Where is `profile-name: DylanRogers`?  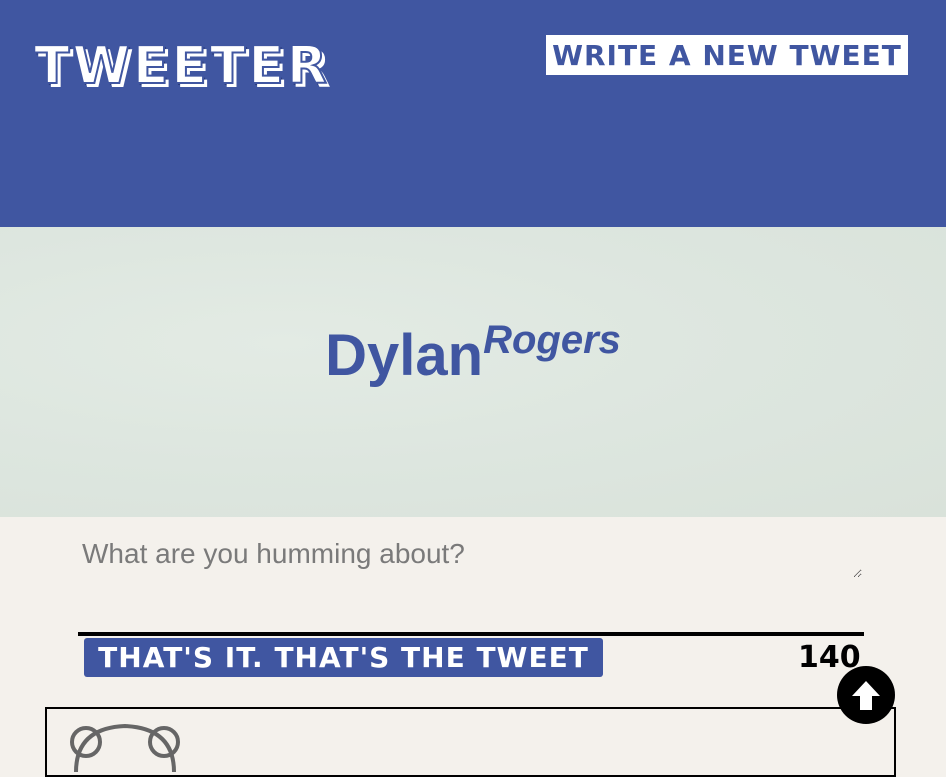 profile-name: DylanRogers is located at coordinates (473, 353).